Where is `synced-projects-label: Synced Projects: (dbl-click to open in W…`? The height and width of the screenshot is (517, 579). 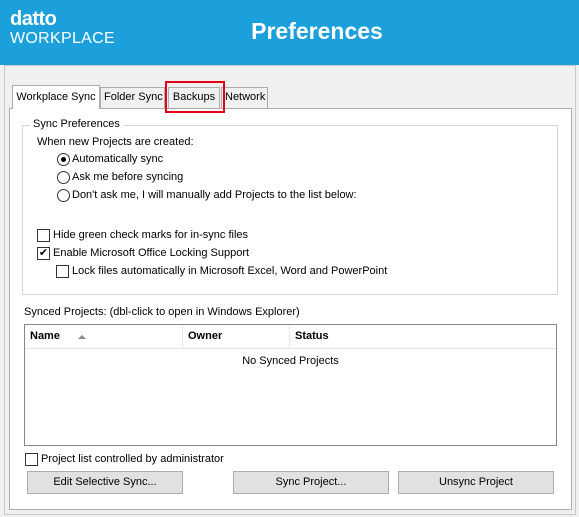
synced-projects-label: Synced Projects: (dbl-click to open in W… is located at coordinates (162, 312).